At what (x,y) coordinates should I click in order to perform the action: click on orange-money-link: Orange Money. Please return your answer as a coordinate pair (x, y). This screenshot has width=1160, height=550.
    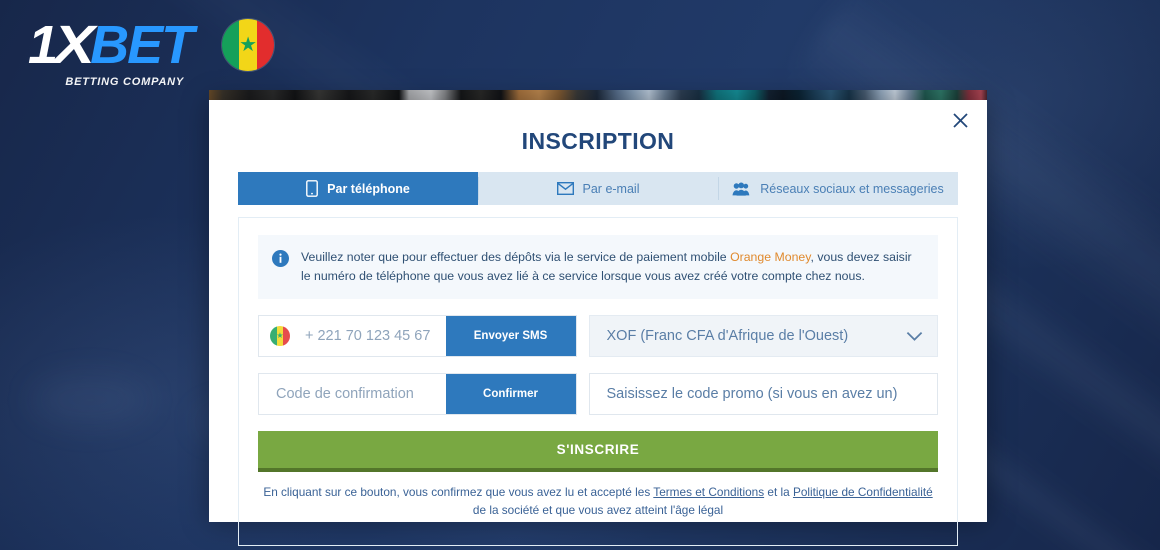
    Looking at the image, I should click on (770, 257).